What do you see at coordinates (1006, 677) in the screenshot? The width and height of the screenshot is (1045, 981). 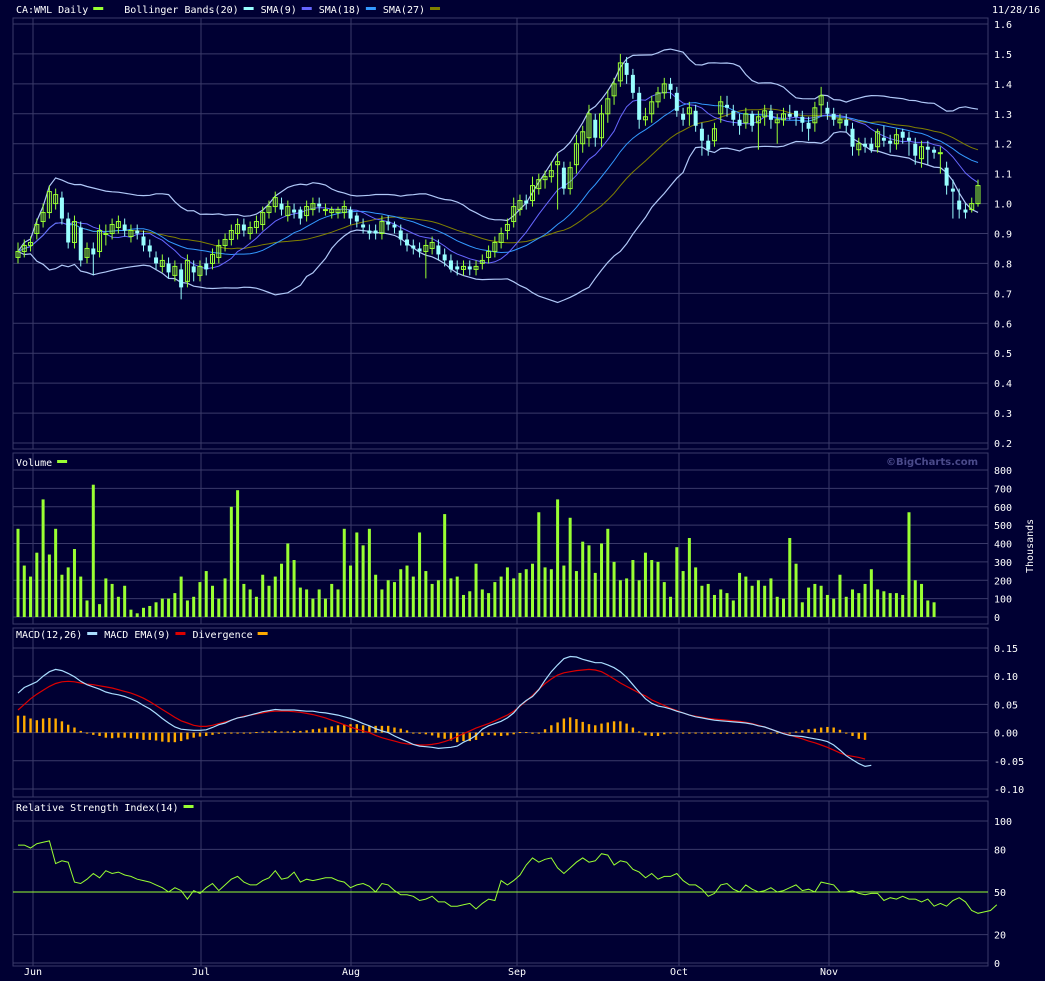 I see `macd-axis-tick: 0.10` at bounding box center [1006, 677].